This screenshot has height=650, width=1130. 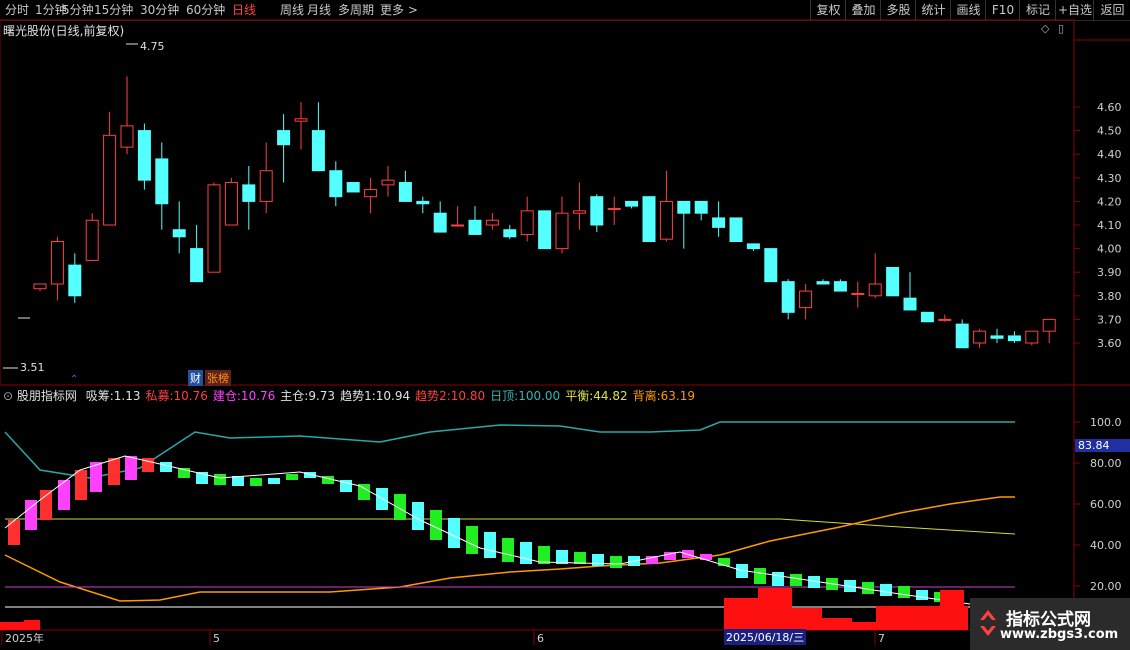 What do you see at coordinates (1109, 131) in the screenshot?
I see `price-tick-label: 4.50` at bounding box center [1109, 131].